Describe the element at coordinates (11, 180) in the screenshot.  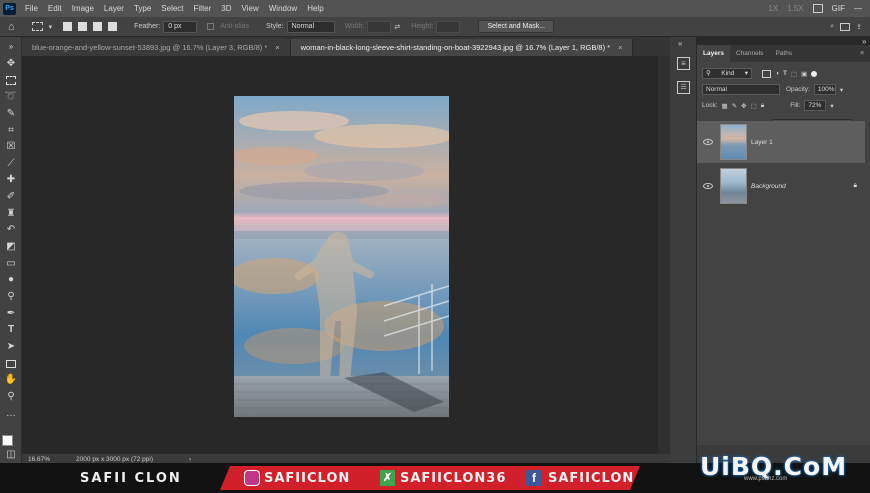
I see `healing-brush-tool-icon: ✚` at that location.